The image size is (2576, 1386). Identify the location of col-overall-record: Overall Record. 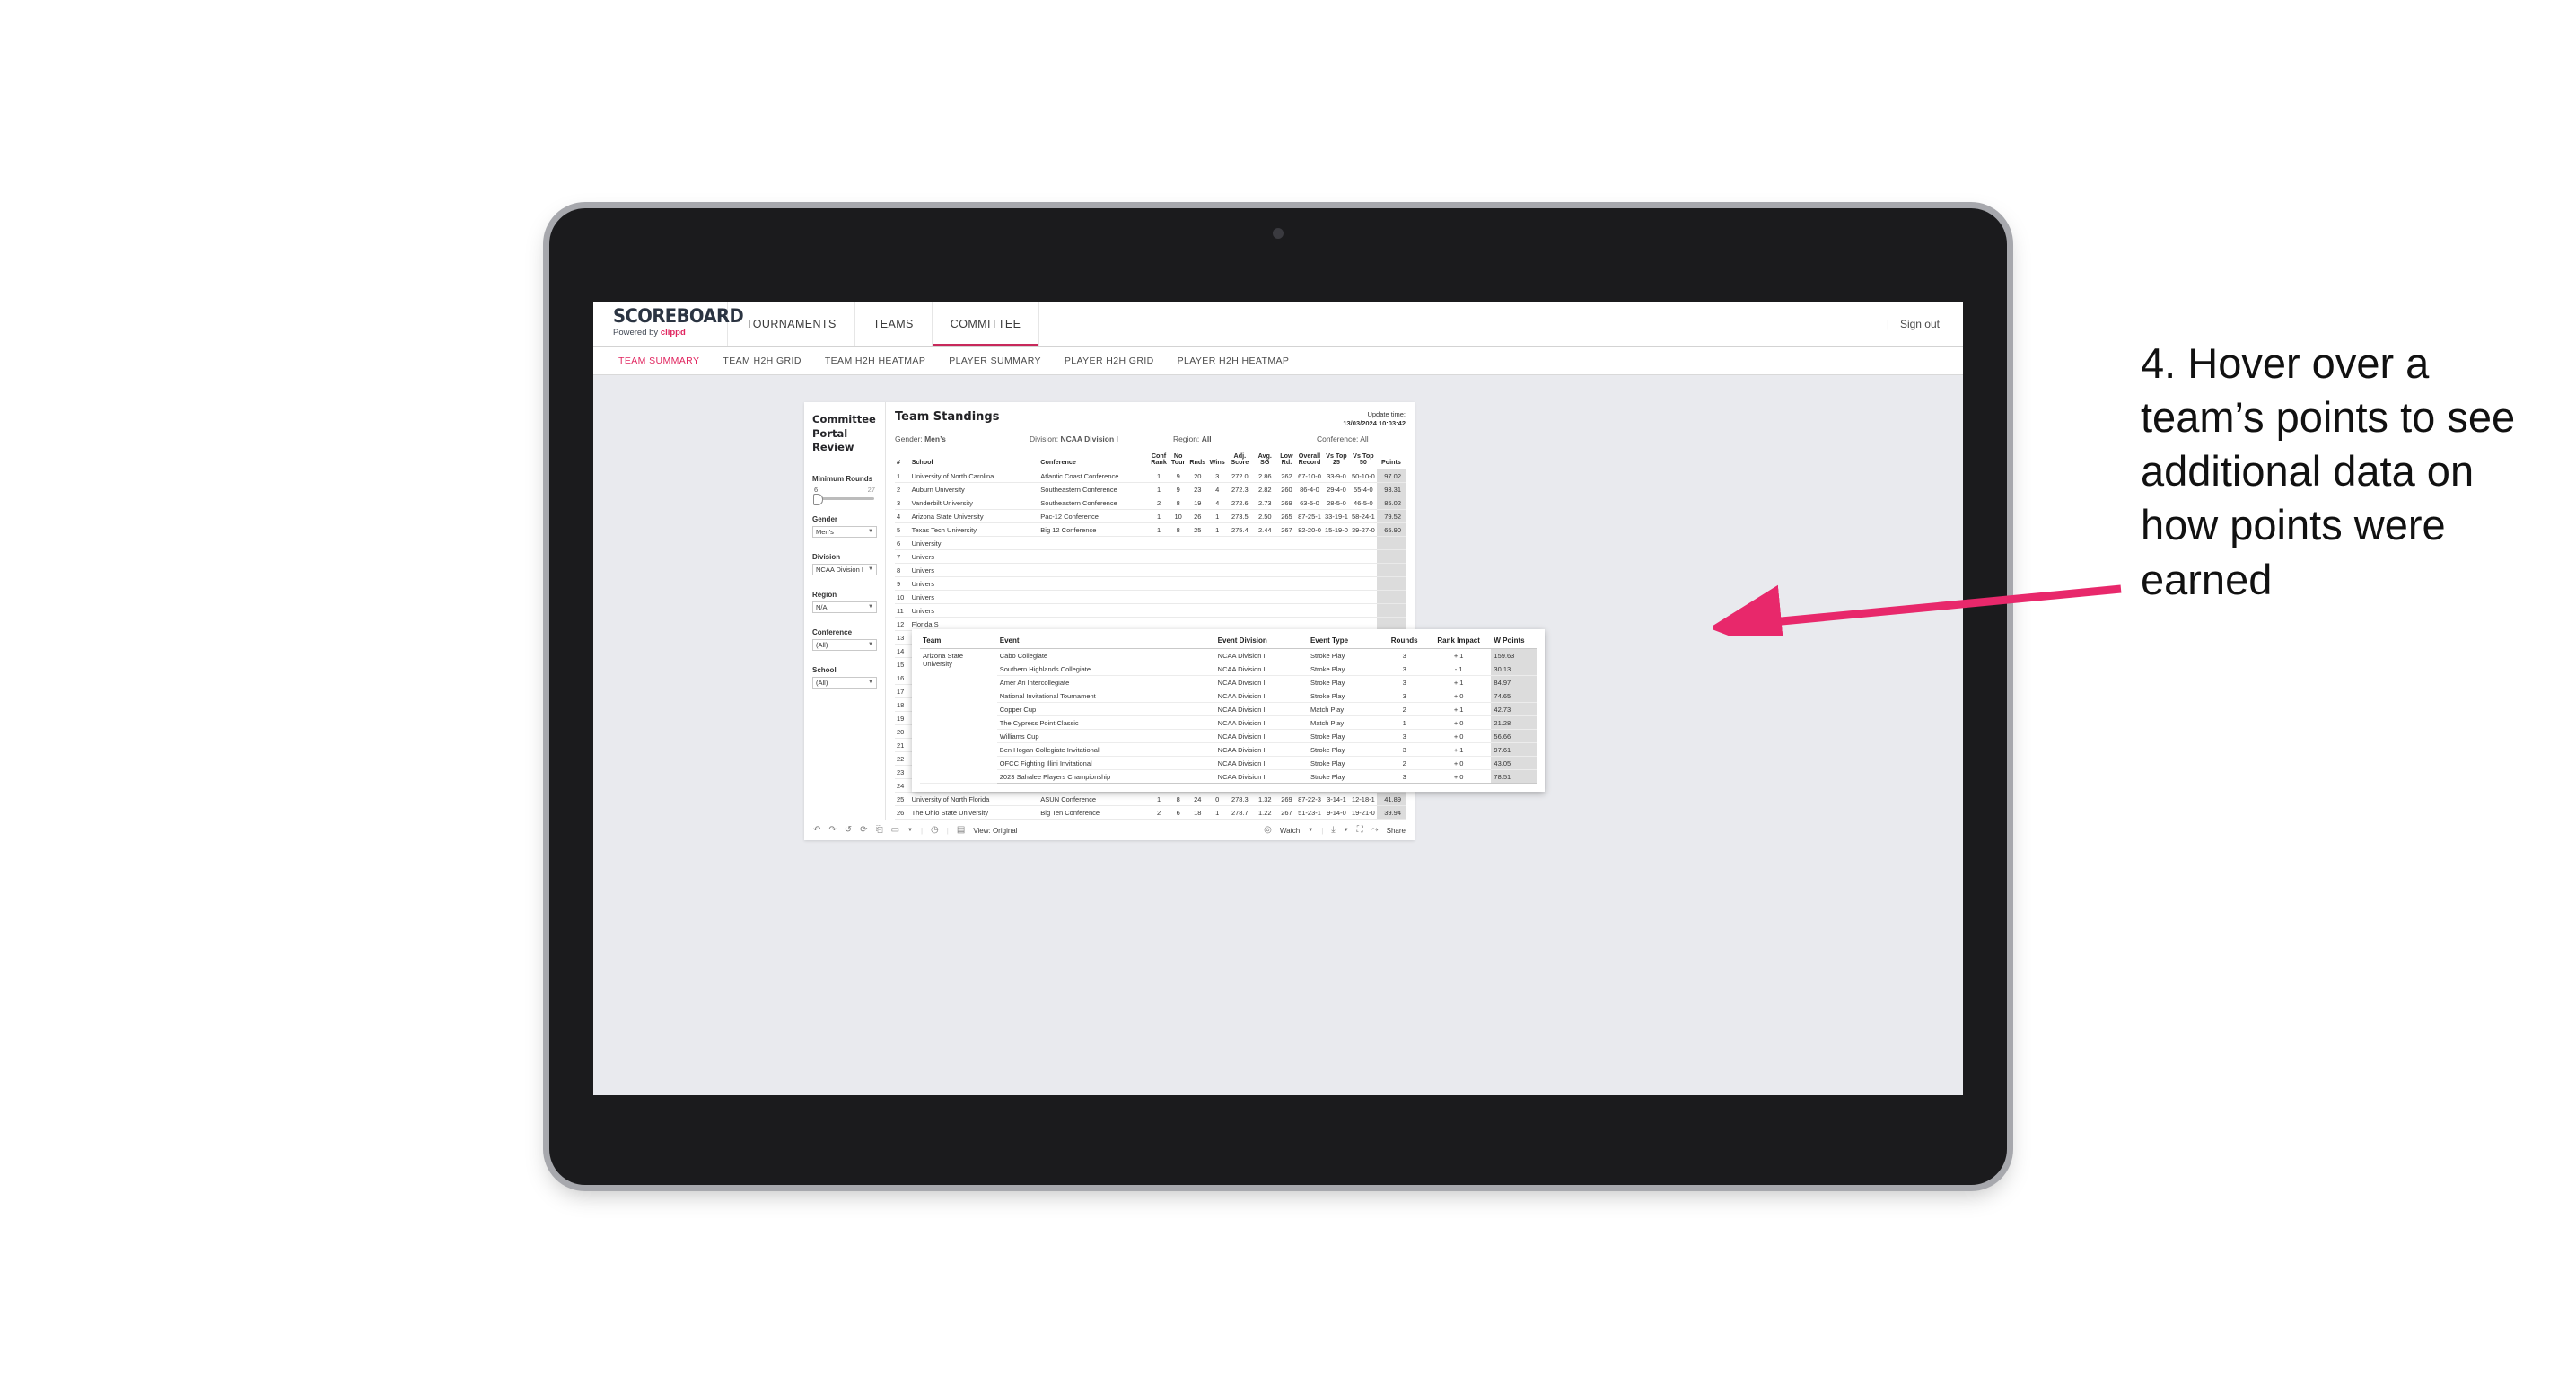
(1309, 461).